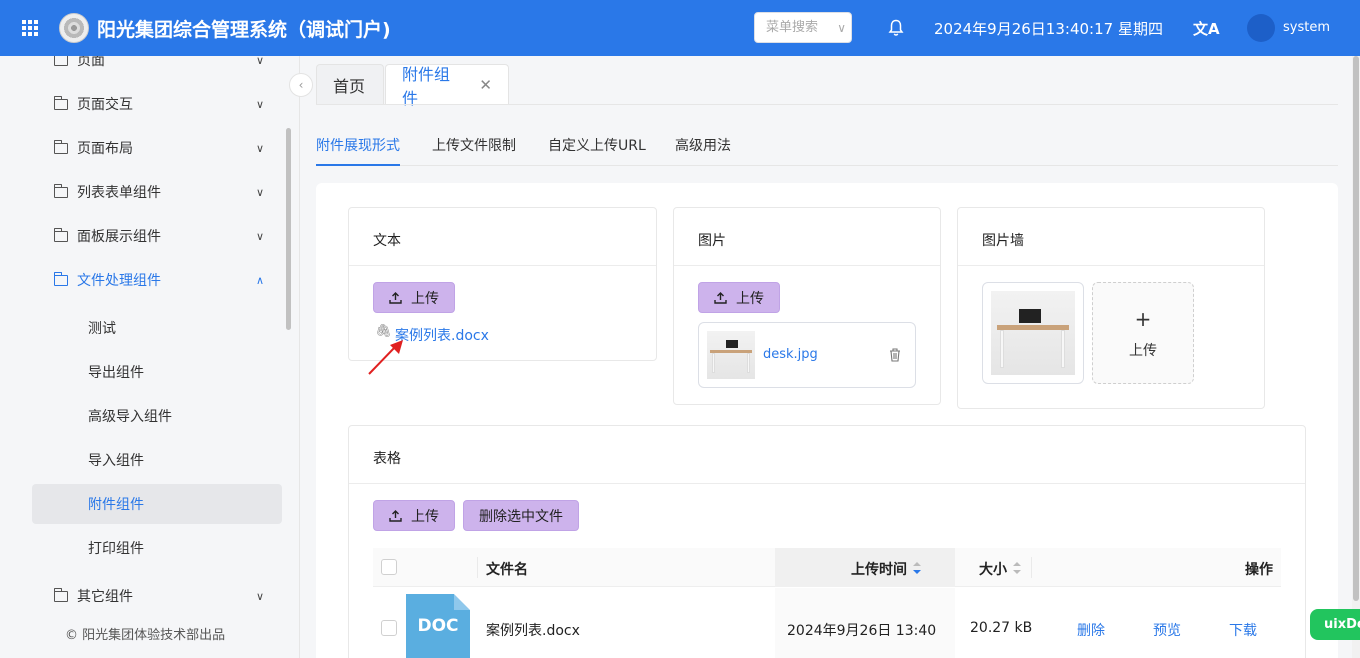 The height and width of the screenshot is (658, 1360). Describe the element at coordinates (157, 104) in the screenshot. I see `sidebar-group-page-interaction: 页面交互 ∨` at that location.